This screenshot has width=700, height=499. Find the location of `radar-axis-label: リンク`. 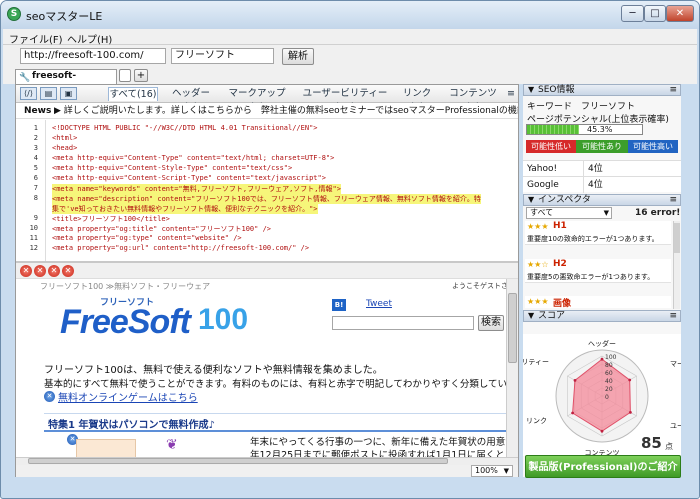

radar-axis-label: リンク is located at coordinates (536, 421).